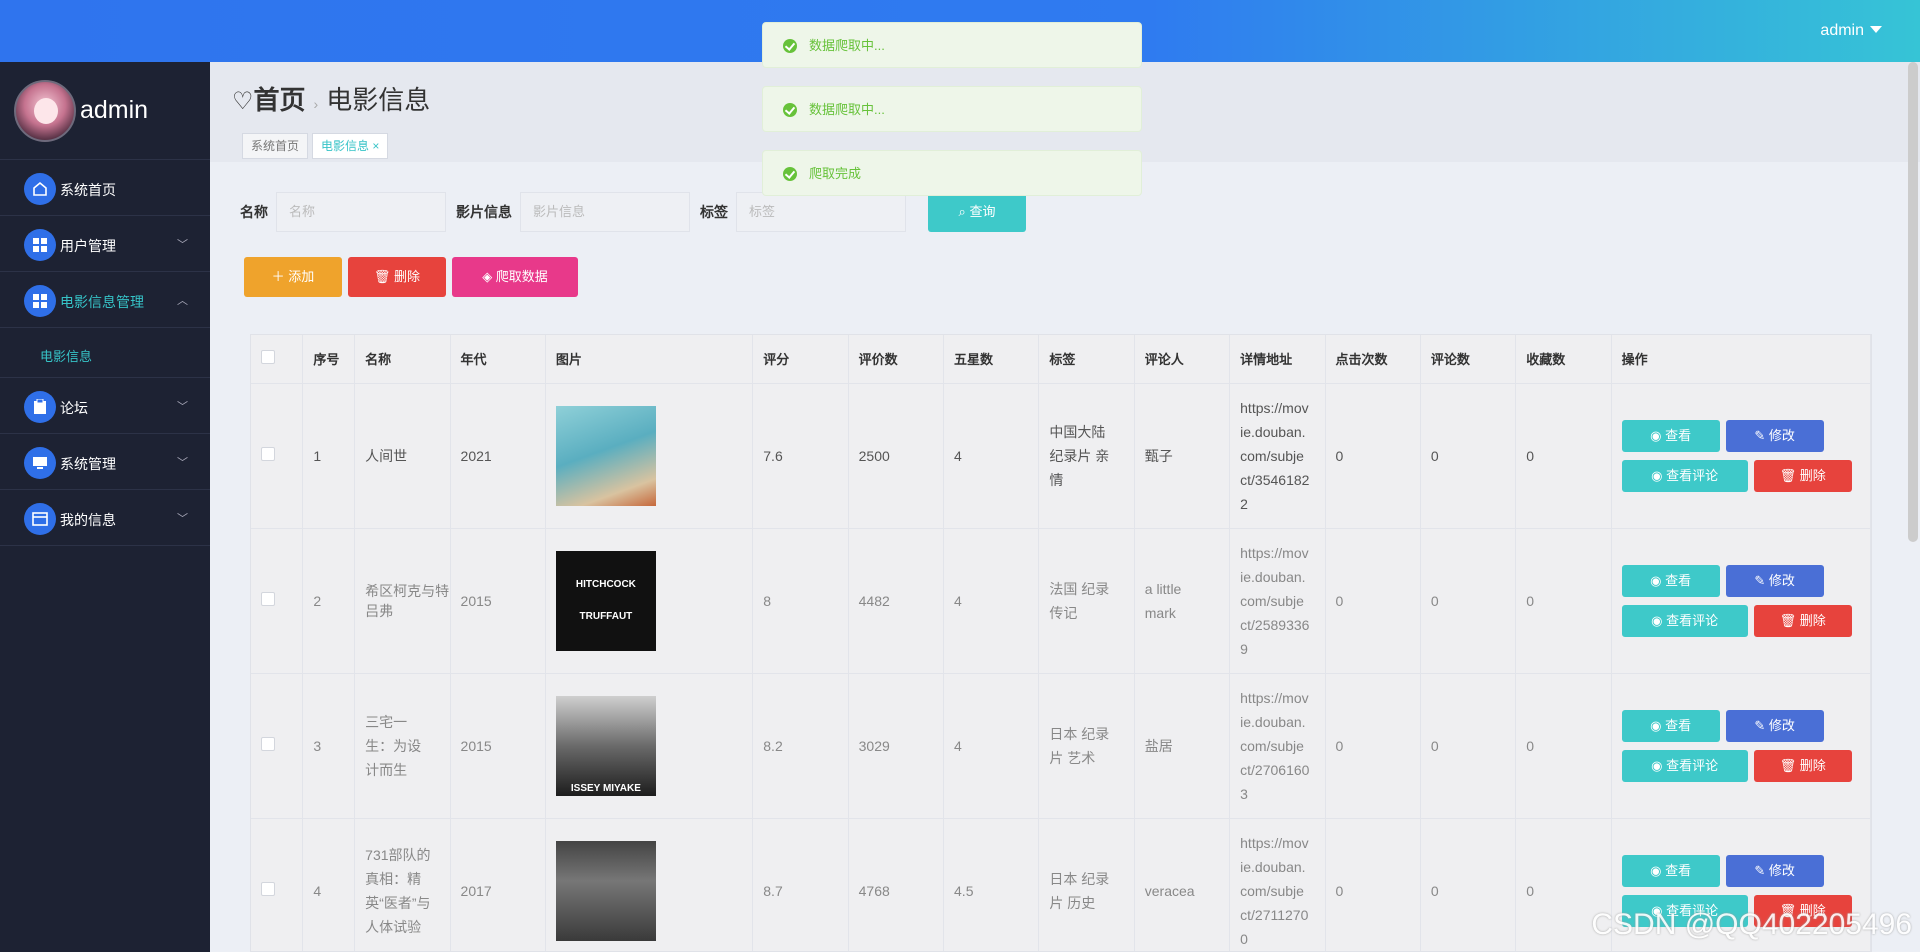  Describe the element at coordinates (105, 300) in the screenshot. I see `sidebar-item-movies: 电影信息管理 ︿` at that location.